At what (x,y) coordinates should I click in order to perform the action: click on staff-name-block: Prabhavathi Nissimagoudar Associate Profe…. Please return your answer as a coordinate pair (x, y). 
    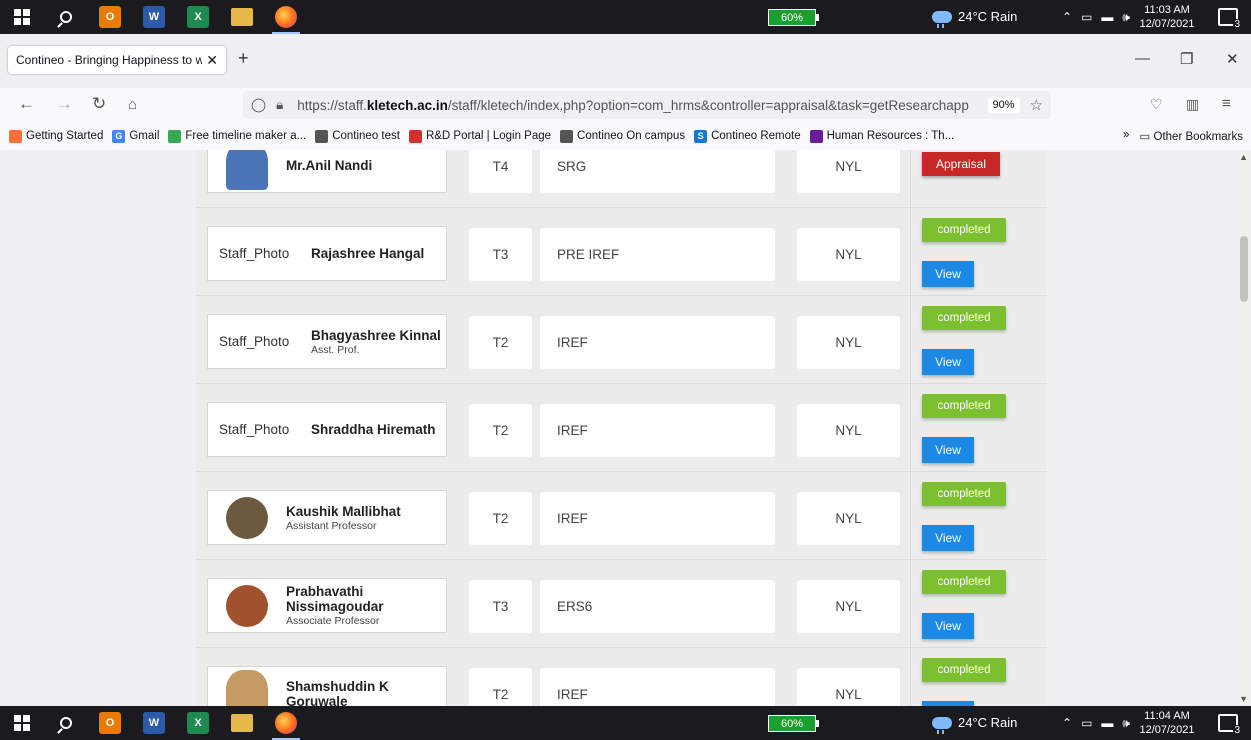
    Looking at the image, I should click on (351, 605).